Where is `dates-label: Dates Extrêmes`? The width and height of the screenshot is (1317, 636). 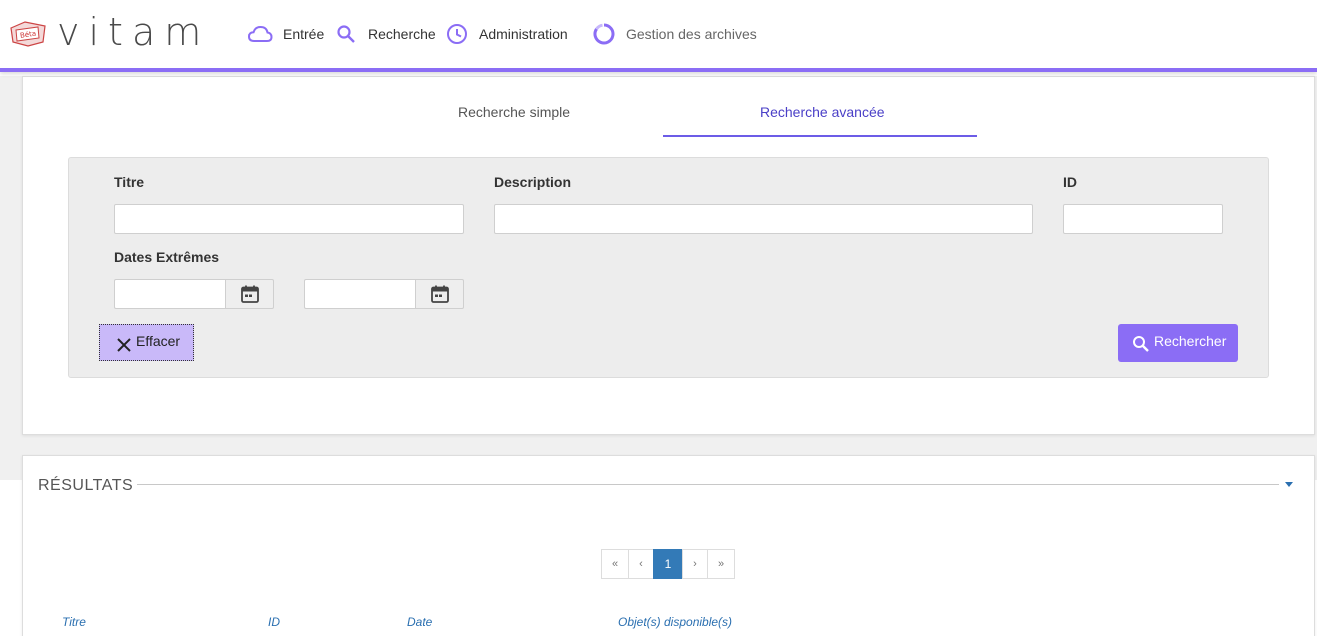
dates-label: Dates Extrêmes is located at coordinates (167, 257).